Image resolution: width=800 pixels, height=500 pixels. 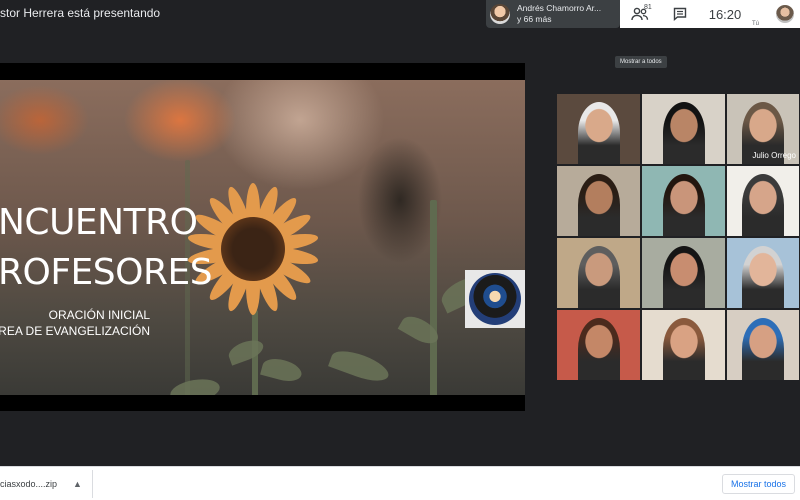 I want to click on slide-subtitle-line2: ÁREA DE EVANGELIZACIÓN, so click(x=75, y=331).